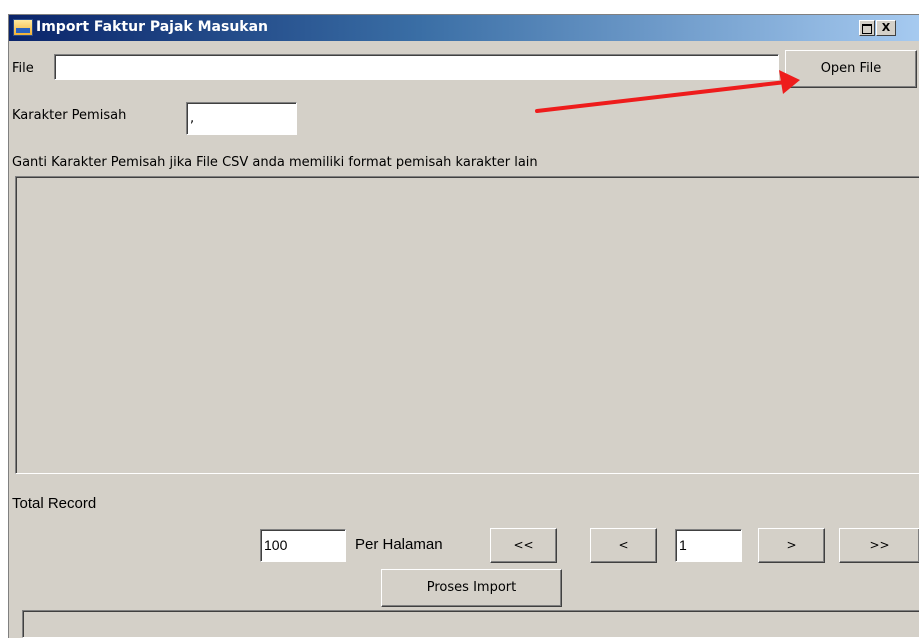 This screenshot has width=919, height=638. Describe the element at coordinates (23, 27) in the screenshot. I see `tax-app-icon` at that location.